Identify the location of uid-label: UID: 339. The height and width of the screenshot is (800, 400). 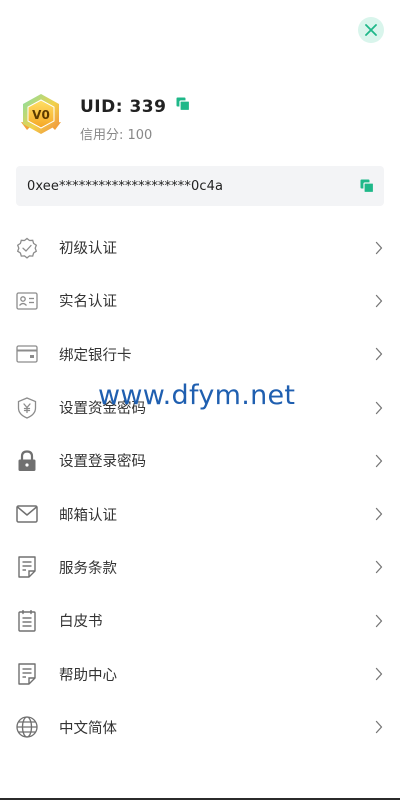
(123, 107).